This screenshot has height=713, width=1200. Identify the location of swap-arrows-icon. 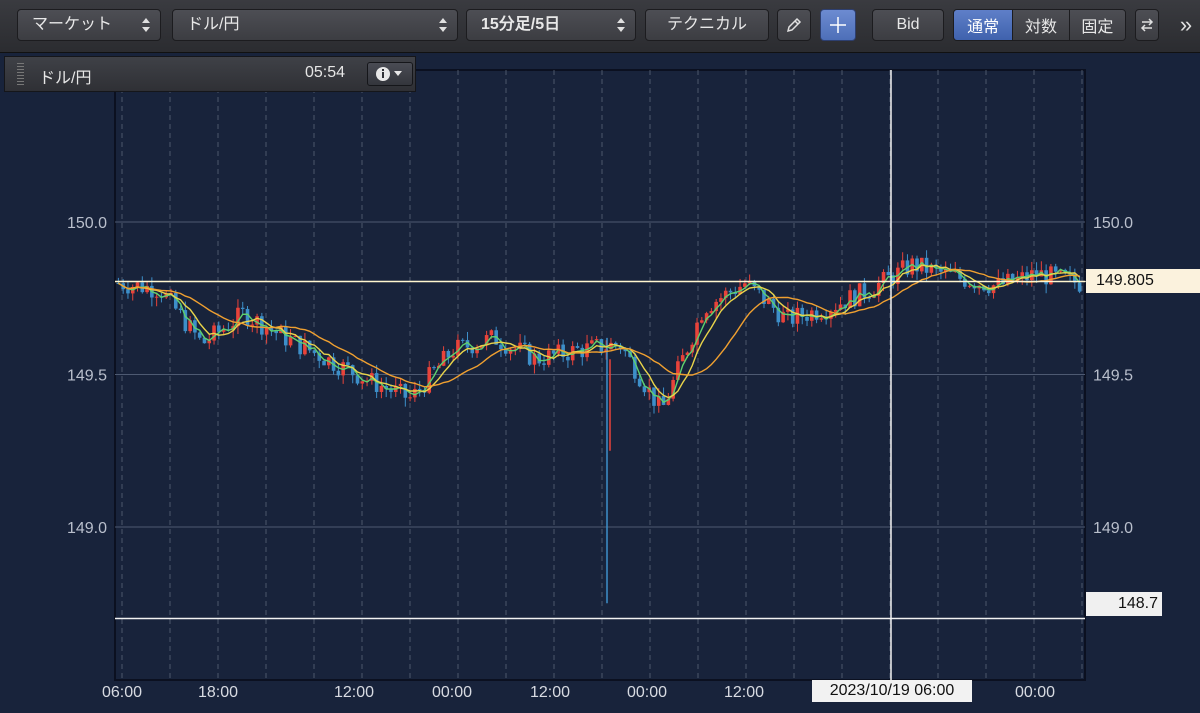
(1147, 25).